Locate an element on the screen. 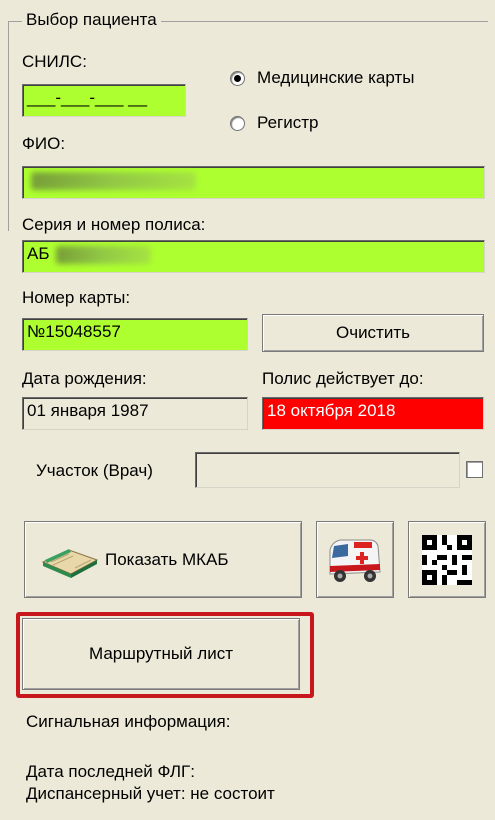  policy-valid-label: Полис действует до: is located at coordinates (343, 378).